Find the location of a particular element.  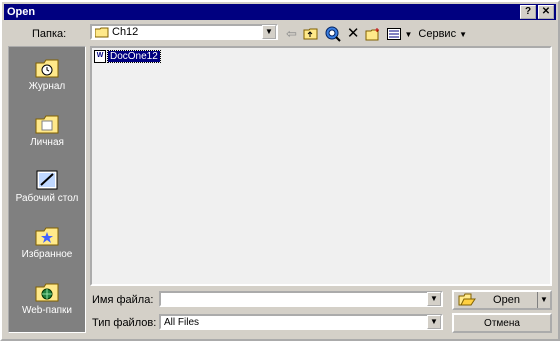

folder-icon is located at coordinates (102, 32).